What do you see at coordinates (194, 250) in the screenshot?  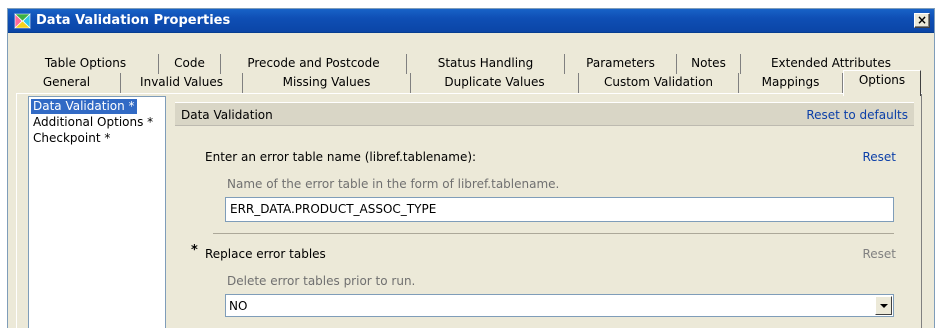 I see `required-marker: *` at bounding box center [194, 250].